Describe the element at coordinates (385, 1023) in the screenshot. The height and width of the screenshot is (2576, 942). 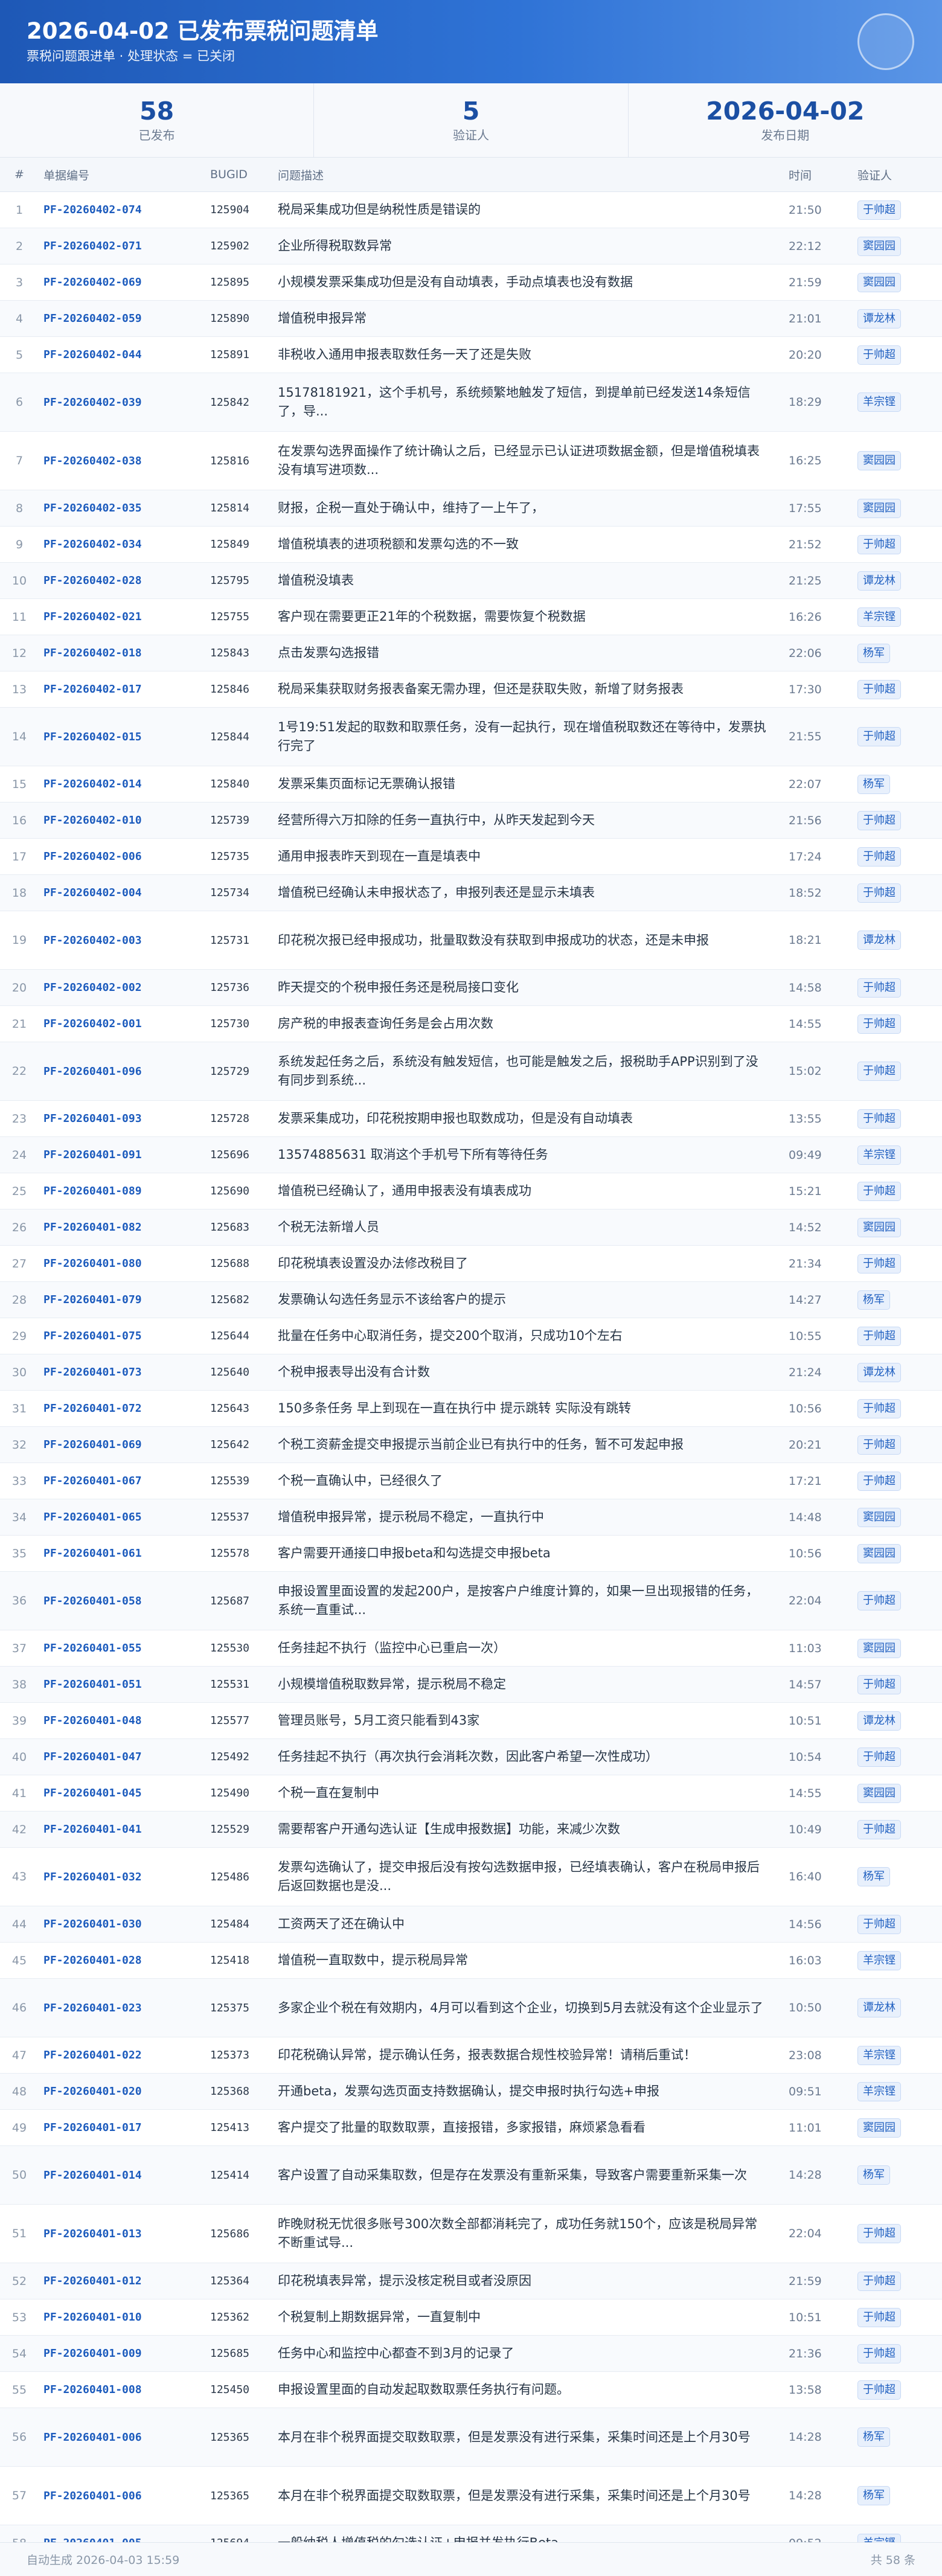
I see `issue-description: 房产税的申报表查询任务是会占用次数` at that location.